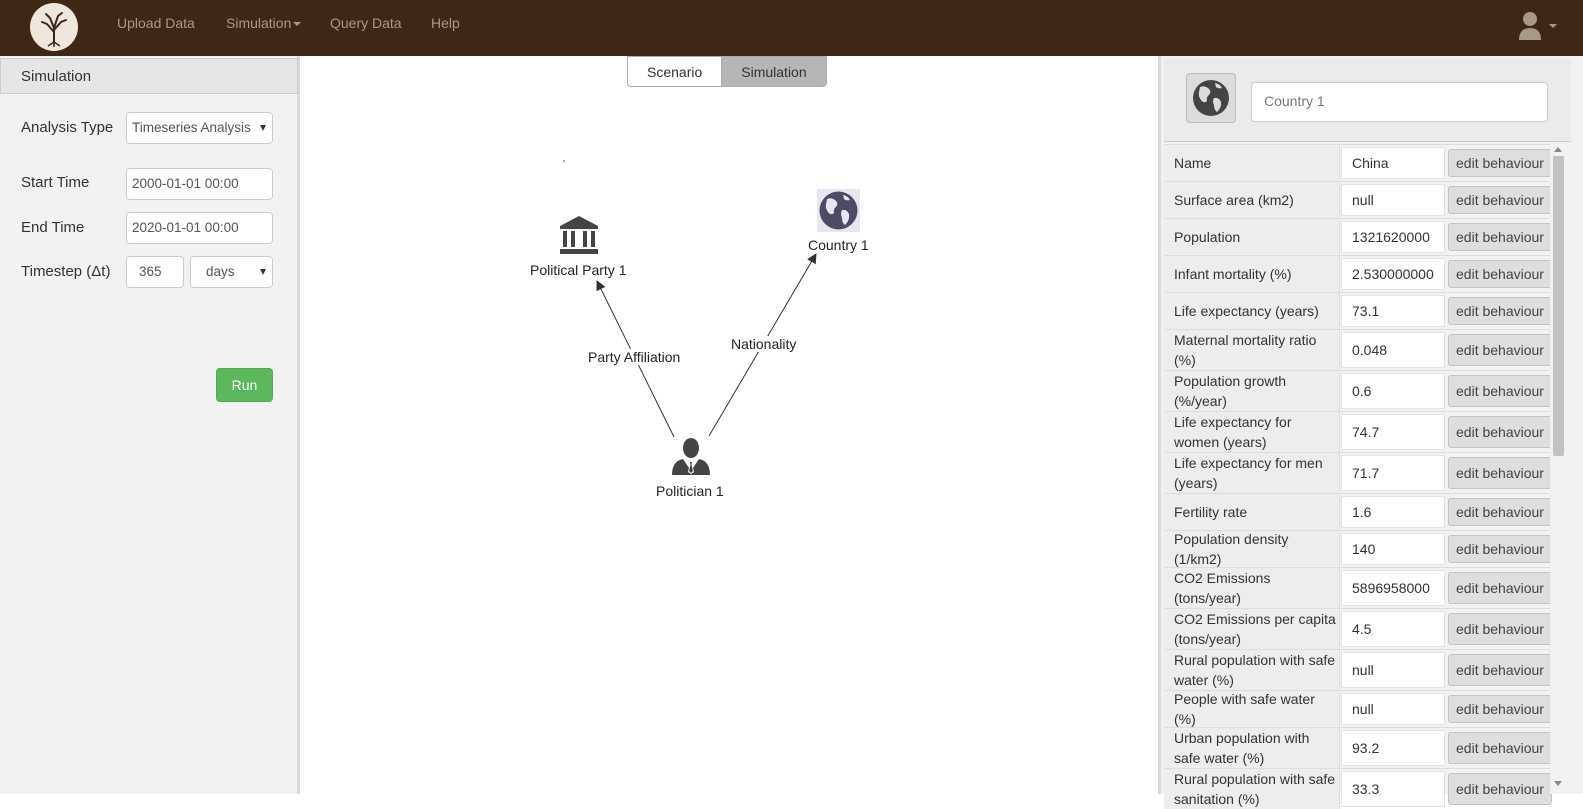 The height and width of the screenshot is (809, 1583). Describe the element at coordinates (1393, 350) in the screenshot. I see `property-value-input: 0.048` at that location.